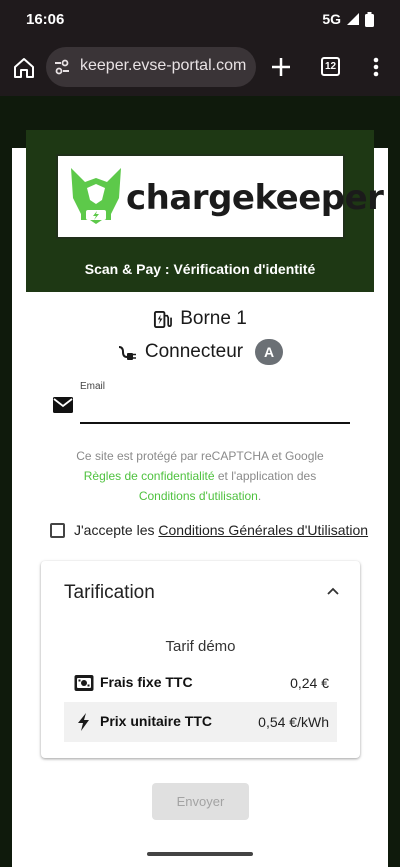  What do you see at coordinates (255, 198) in the screenshot?
I see `logo-wordmark: chargekeeper` at bounding box center [255, 198].